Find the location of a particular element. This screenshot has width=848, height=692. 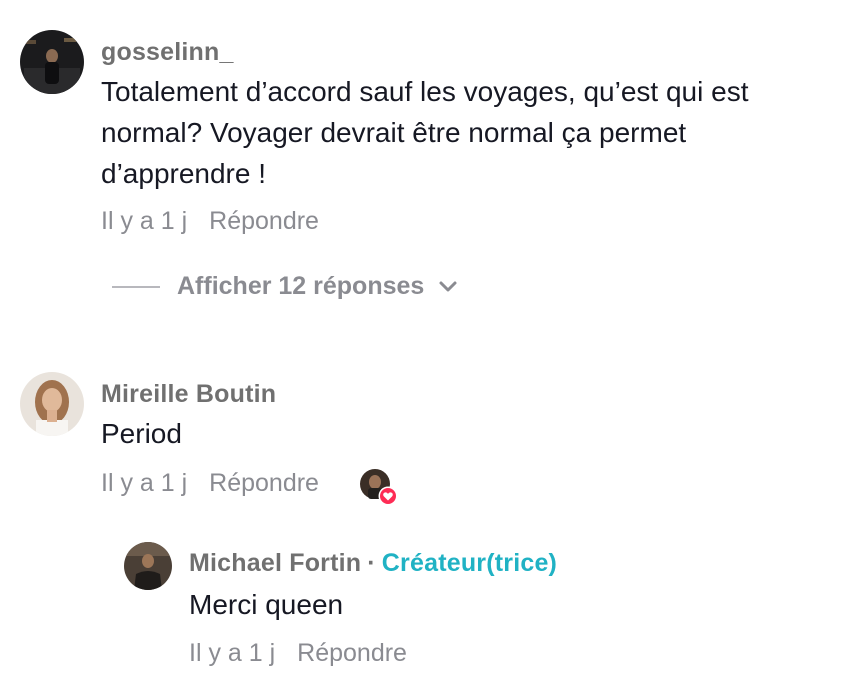

reply-username: Michael Fortin is located at coordinates (275, 563).